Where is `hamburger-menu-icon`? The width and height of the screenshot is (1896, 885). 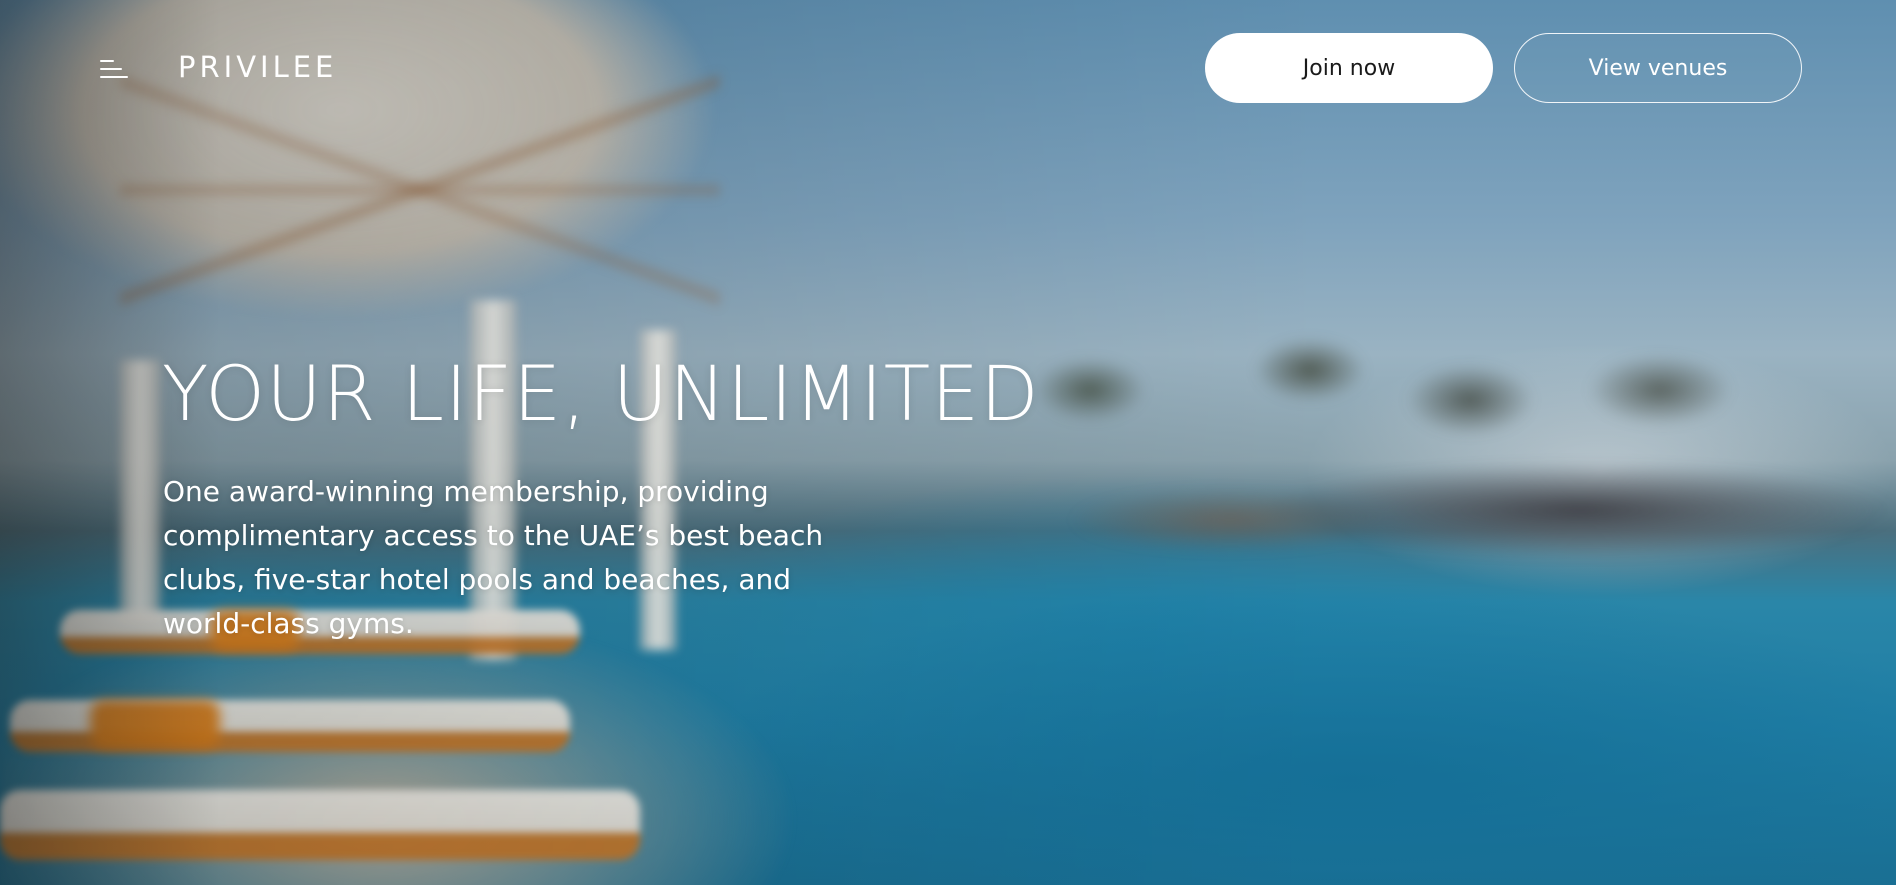
hamburger-menu-icon is located at coordinates (107, 61).